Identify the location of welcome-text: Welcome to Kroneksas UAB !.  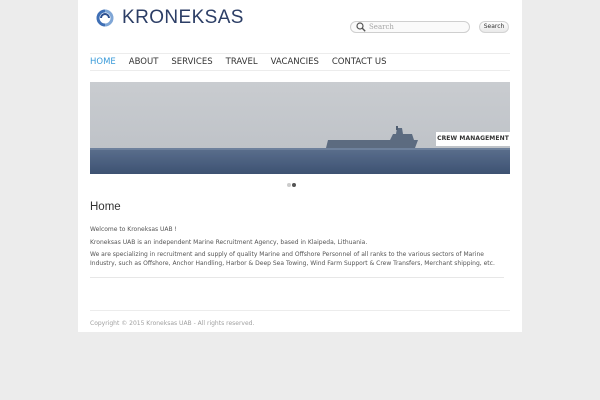
(133, 229).